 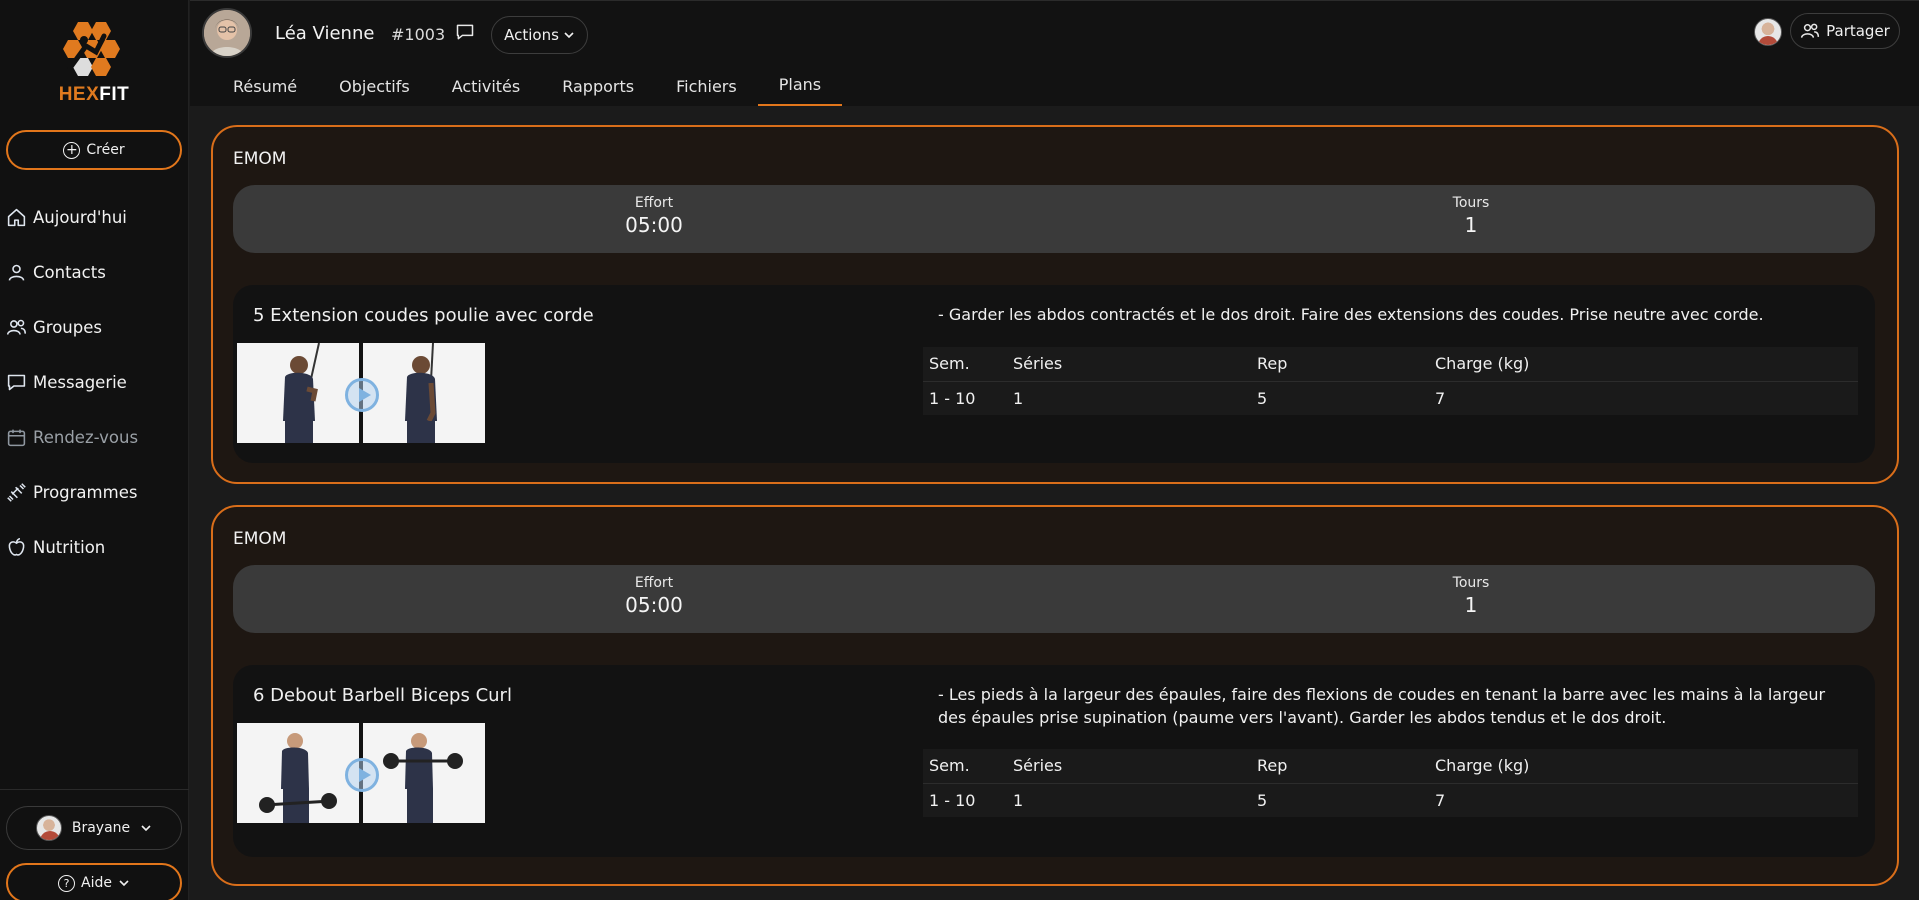 What do you see at coordinates (254, 86) in the screenshot?
I see `tab-summary: Résumé` at bounding box center [254, 86].